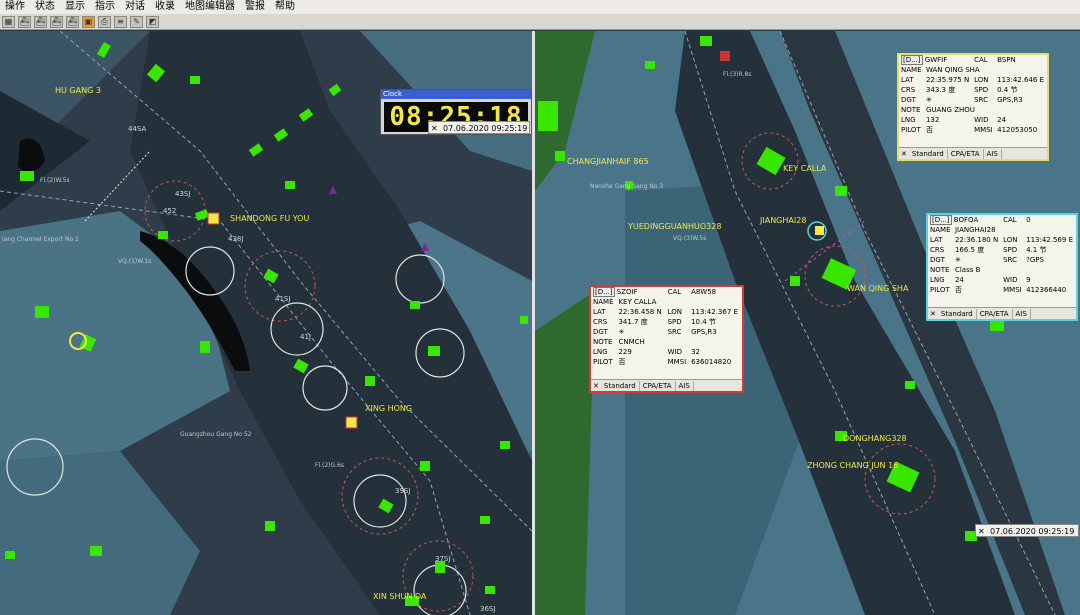  What do you see at coordinates (45, 7) in the screenshot?
I see `menu-status: 状态` at bounding box center [45, 7].